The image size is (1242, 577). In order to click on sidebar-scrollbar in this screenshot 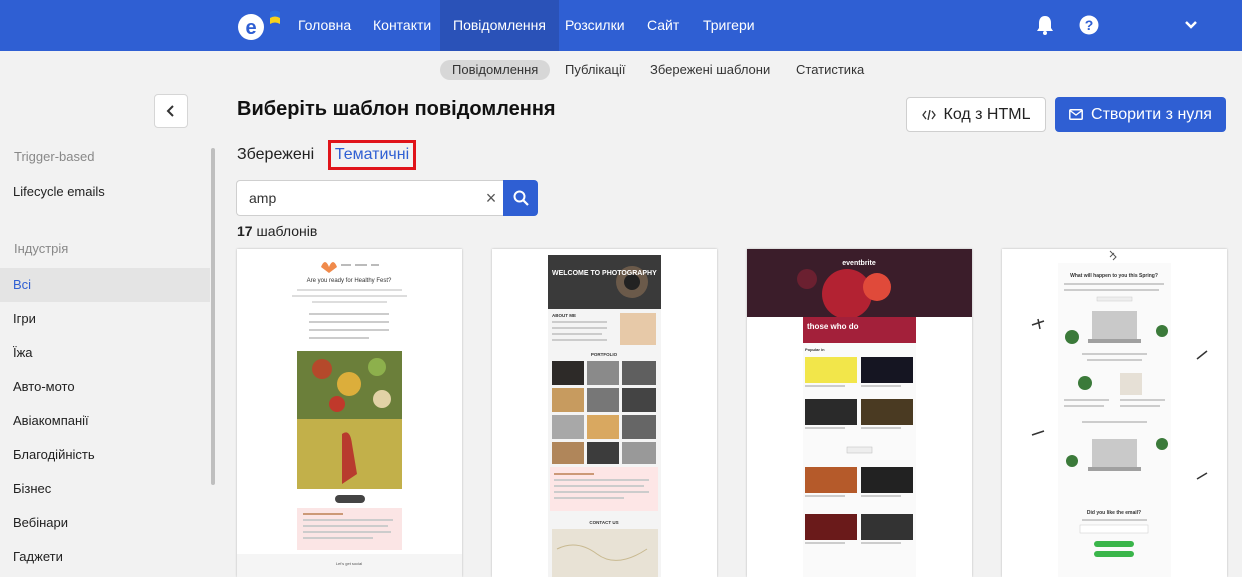, I will do `click(213, 316)`.